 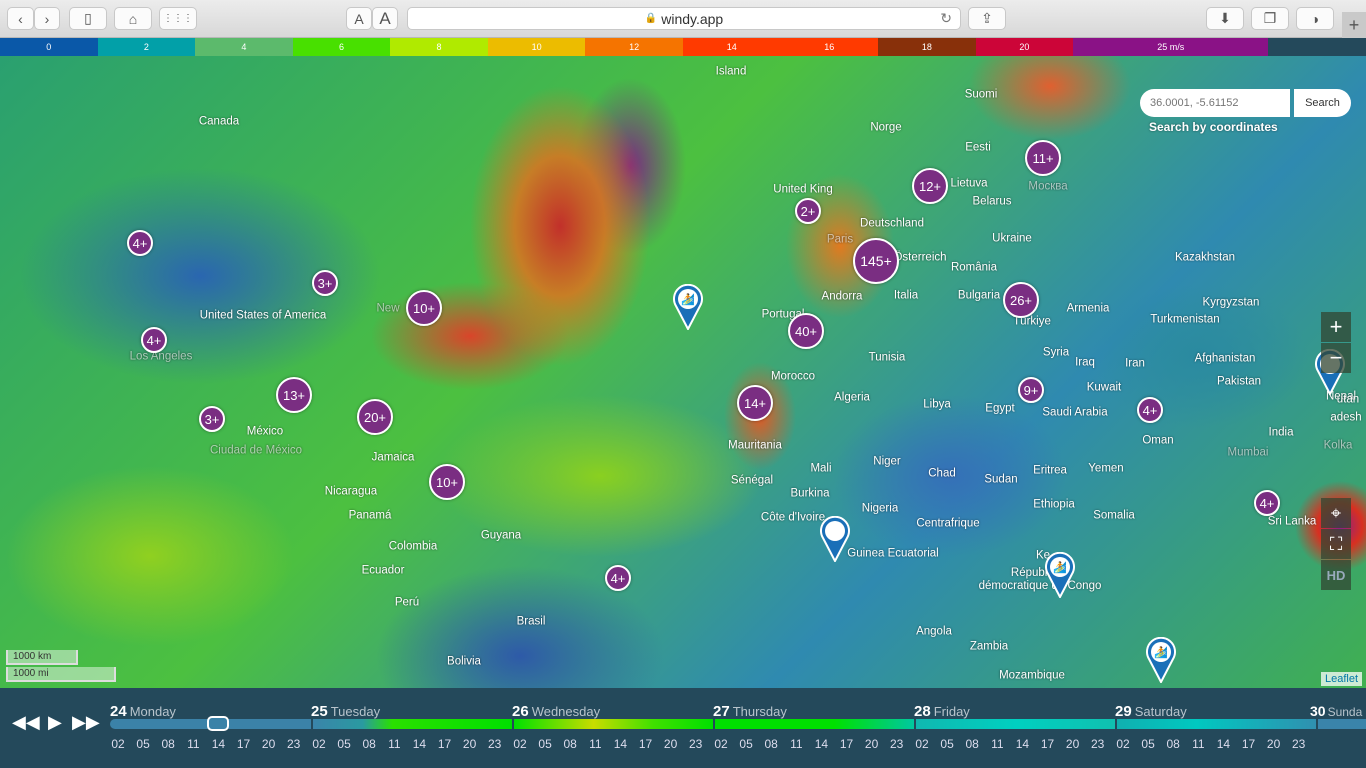 I want to click on spot-cluster-marker: 40+, so click(x=806, y=331).